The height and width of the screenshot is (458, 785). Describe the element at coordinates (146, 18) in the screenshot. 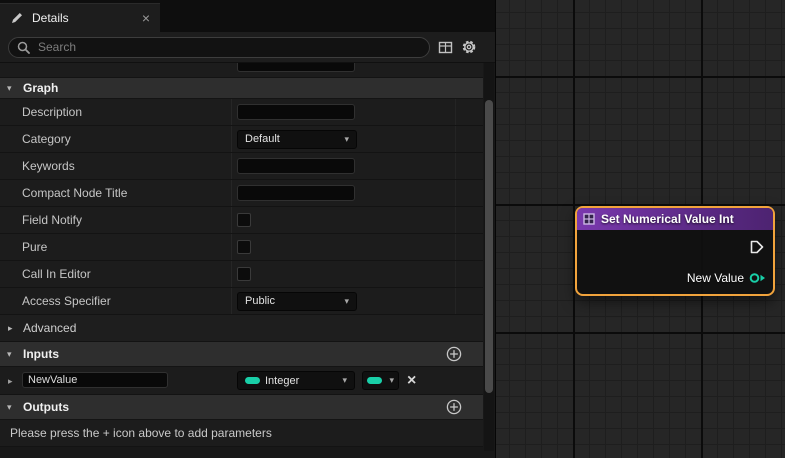

I see `close-icon: ×` at that location.